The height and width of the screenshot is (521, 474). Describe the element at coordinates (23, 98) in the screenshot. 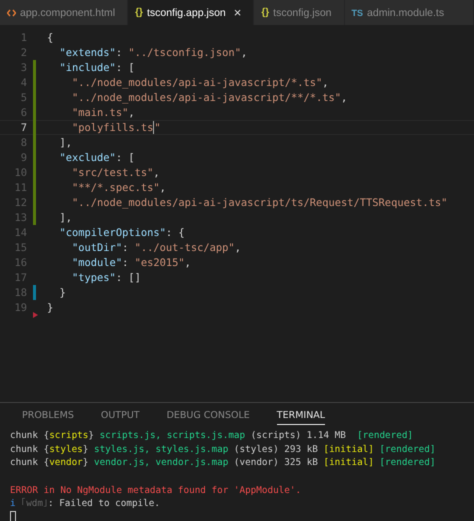

I see `line-number: 5` at that location.